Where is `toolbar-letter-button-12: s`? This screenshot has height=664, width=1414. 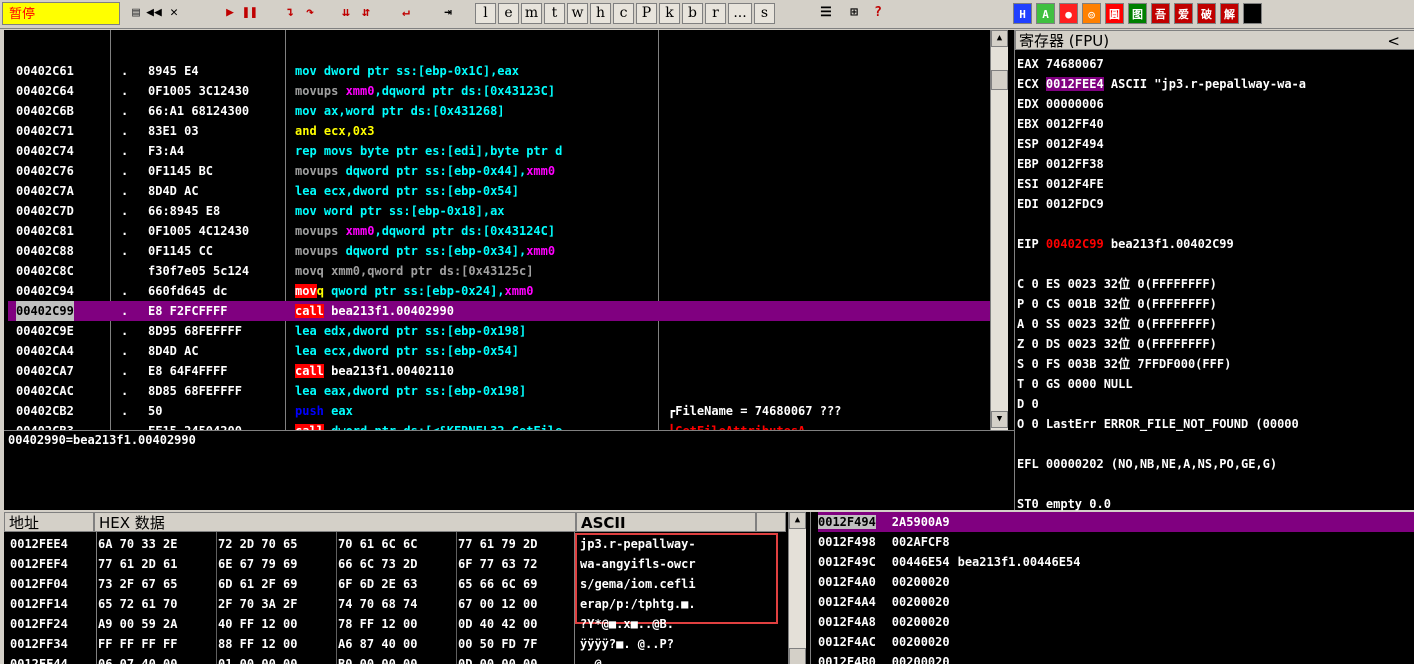
toolbar-letter-button-12: s is located at coordinates (764, 13).